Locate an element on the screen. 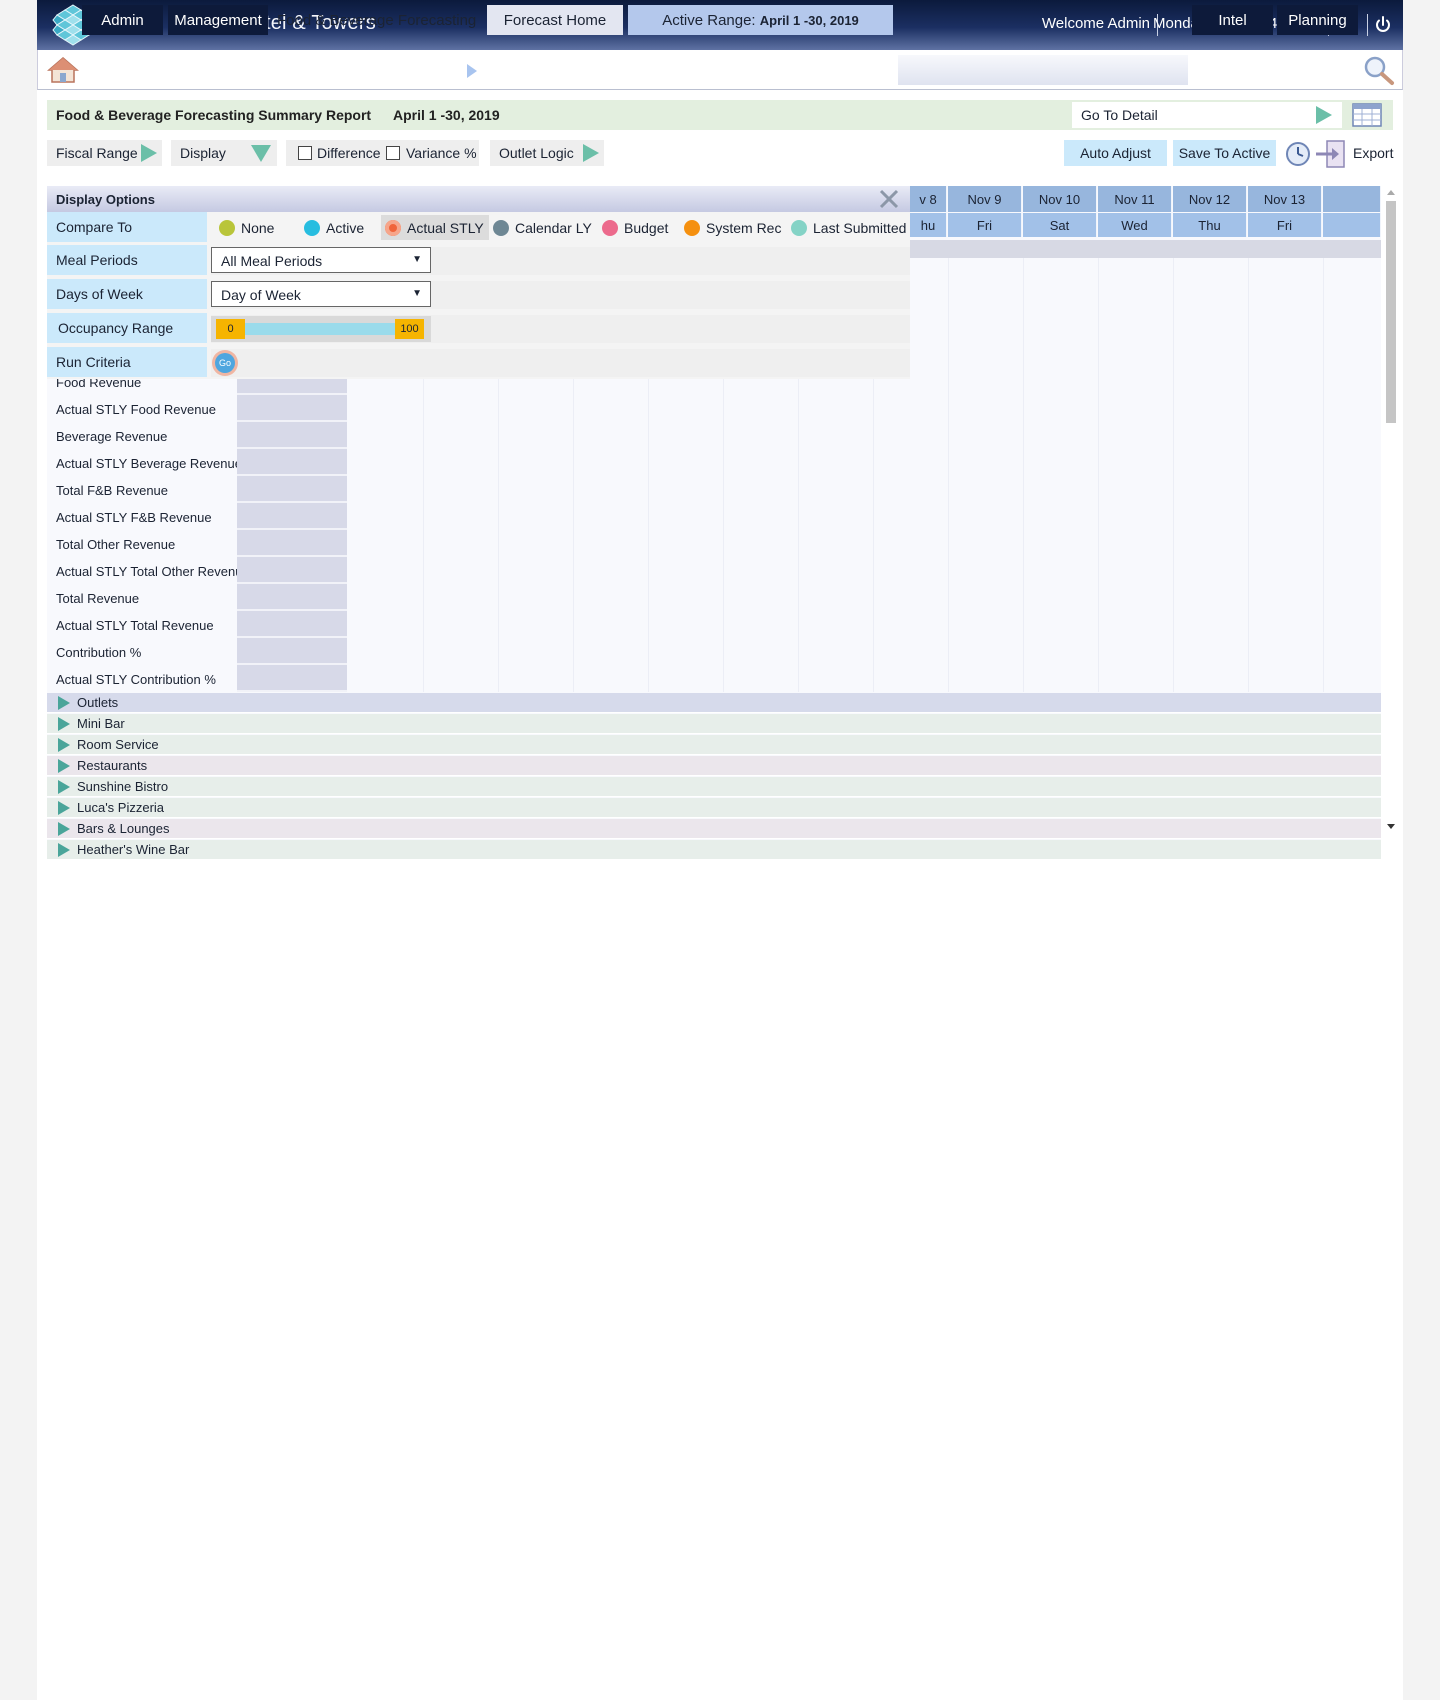 Image resolution: width=1440 pixels, height=1700 pixels. occupancy-max-handle: 100 is located at coordinates (409, 329).